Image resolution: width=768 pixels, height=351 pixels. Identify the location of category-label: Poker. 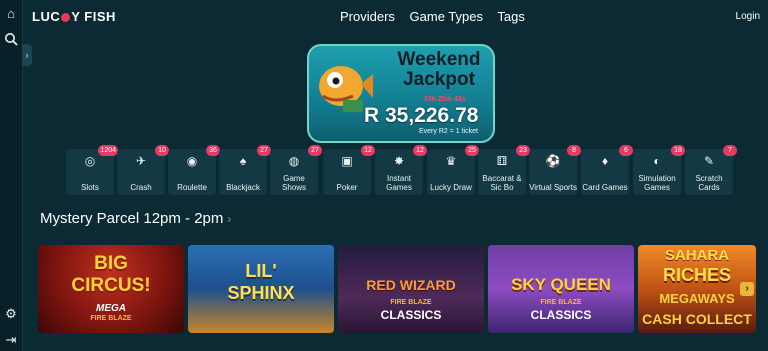
(347, 187).